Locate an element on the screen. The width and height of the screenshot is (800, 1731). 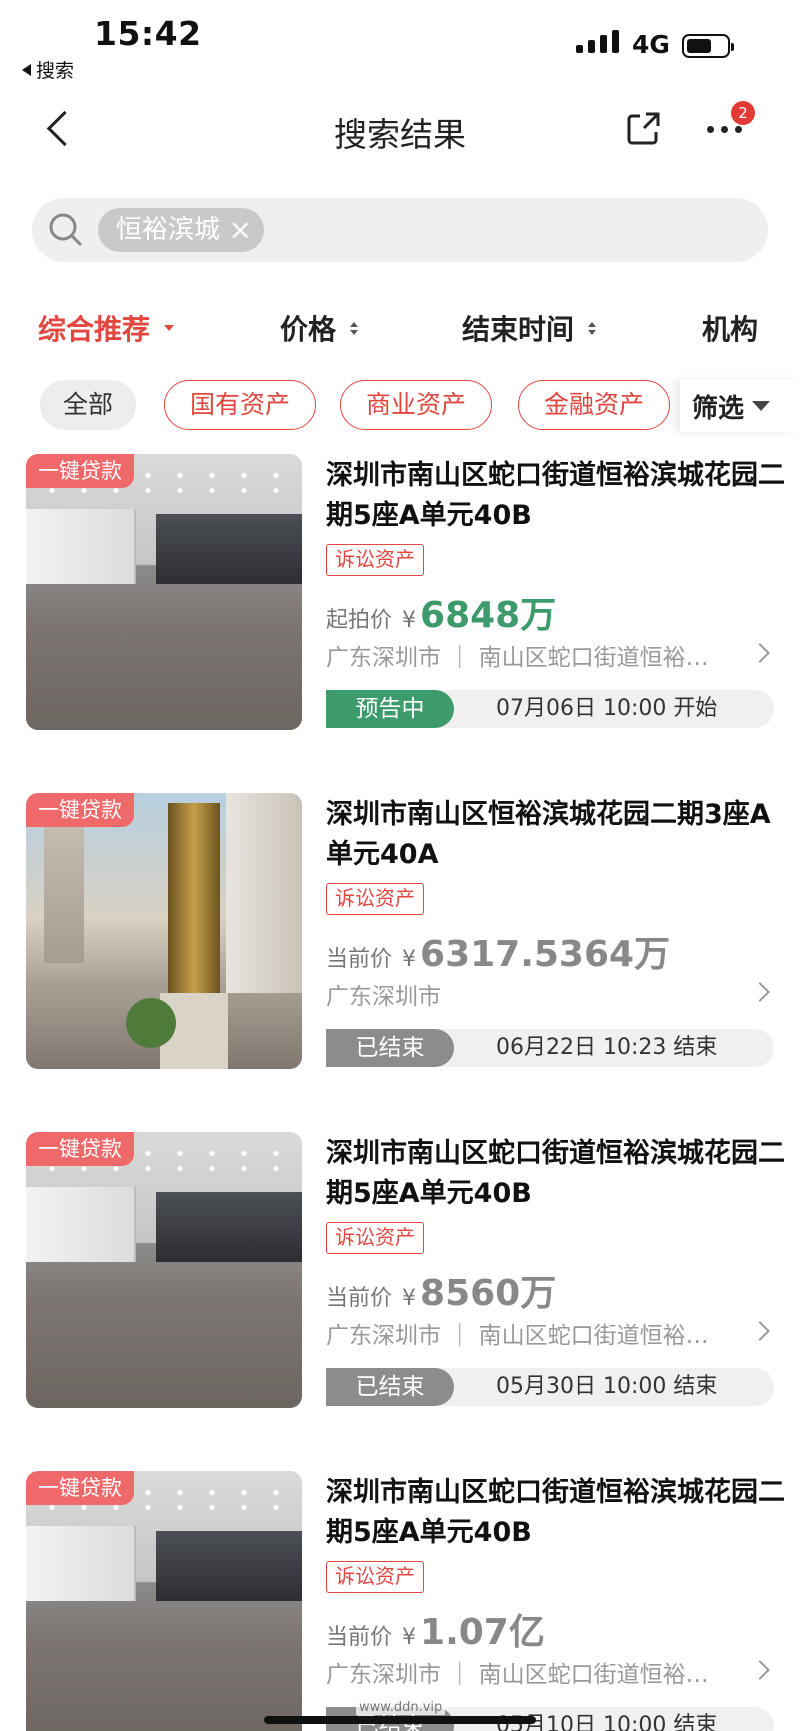
search-query-chip: 恒裕滨城 × is located at coordinates (181, 230).